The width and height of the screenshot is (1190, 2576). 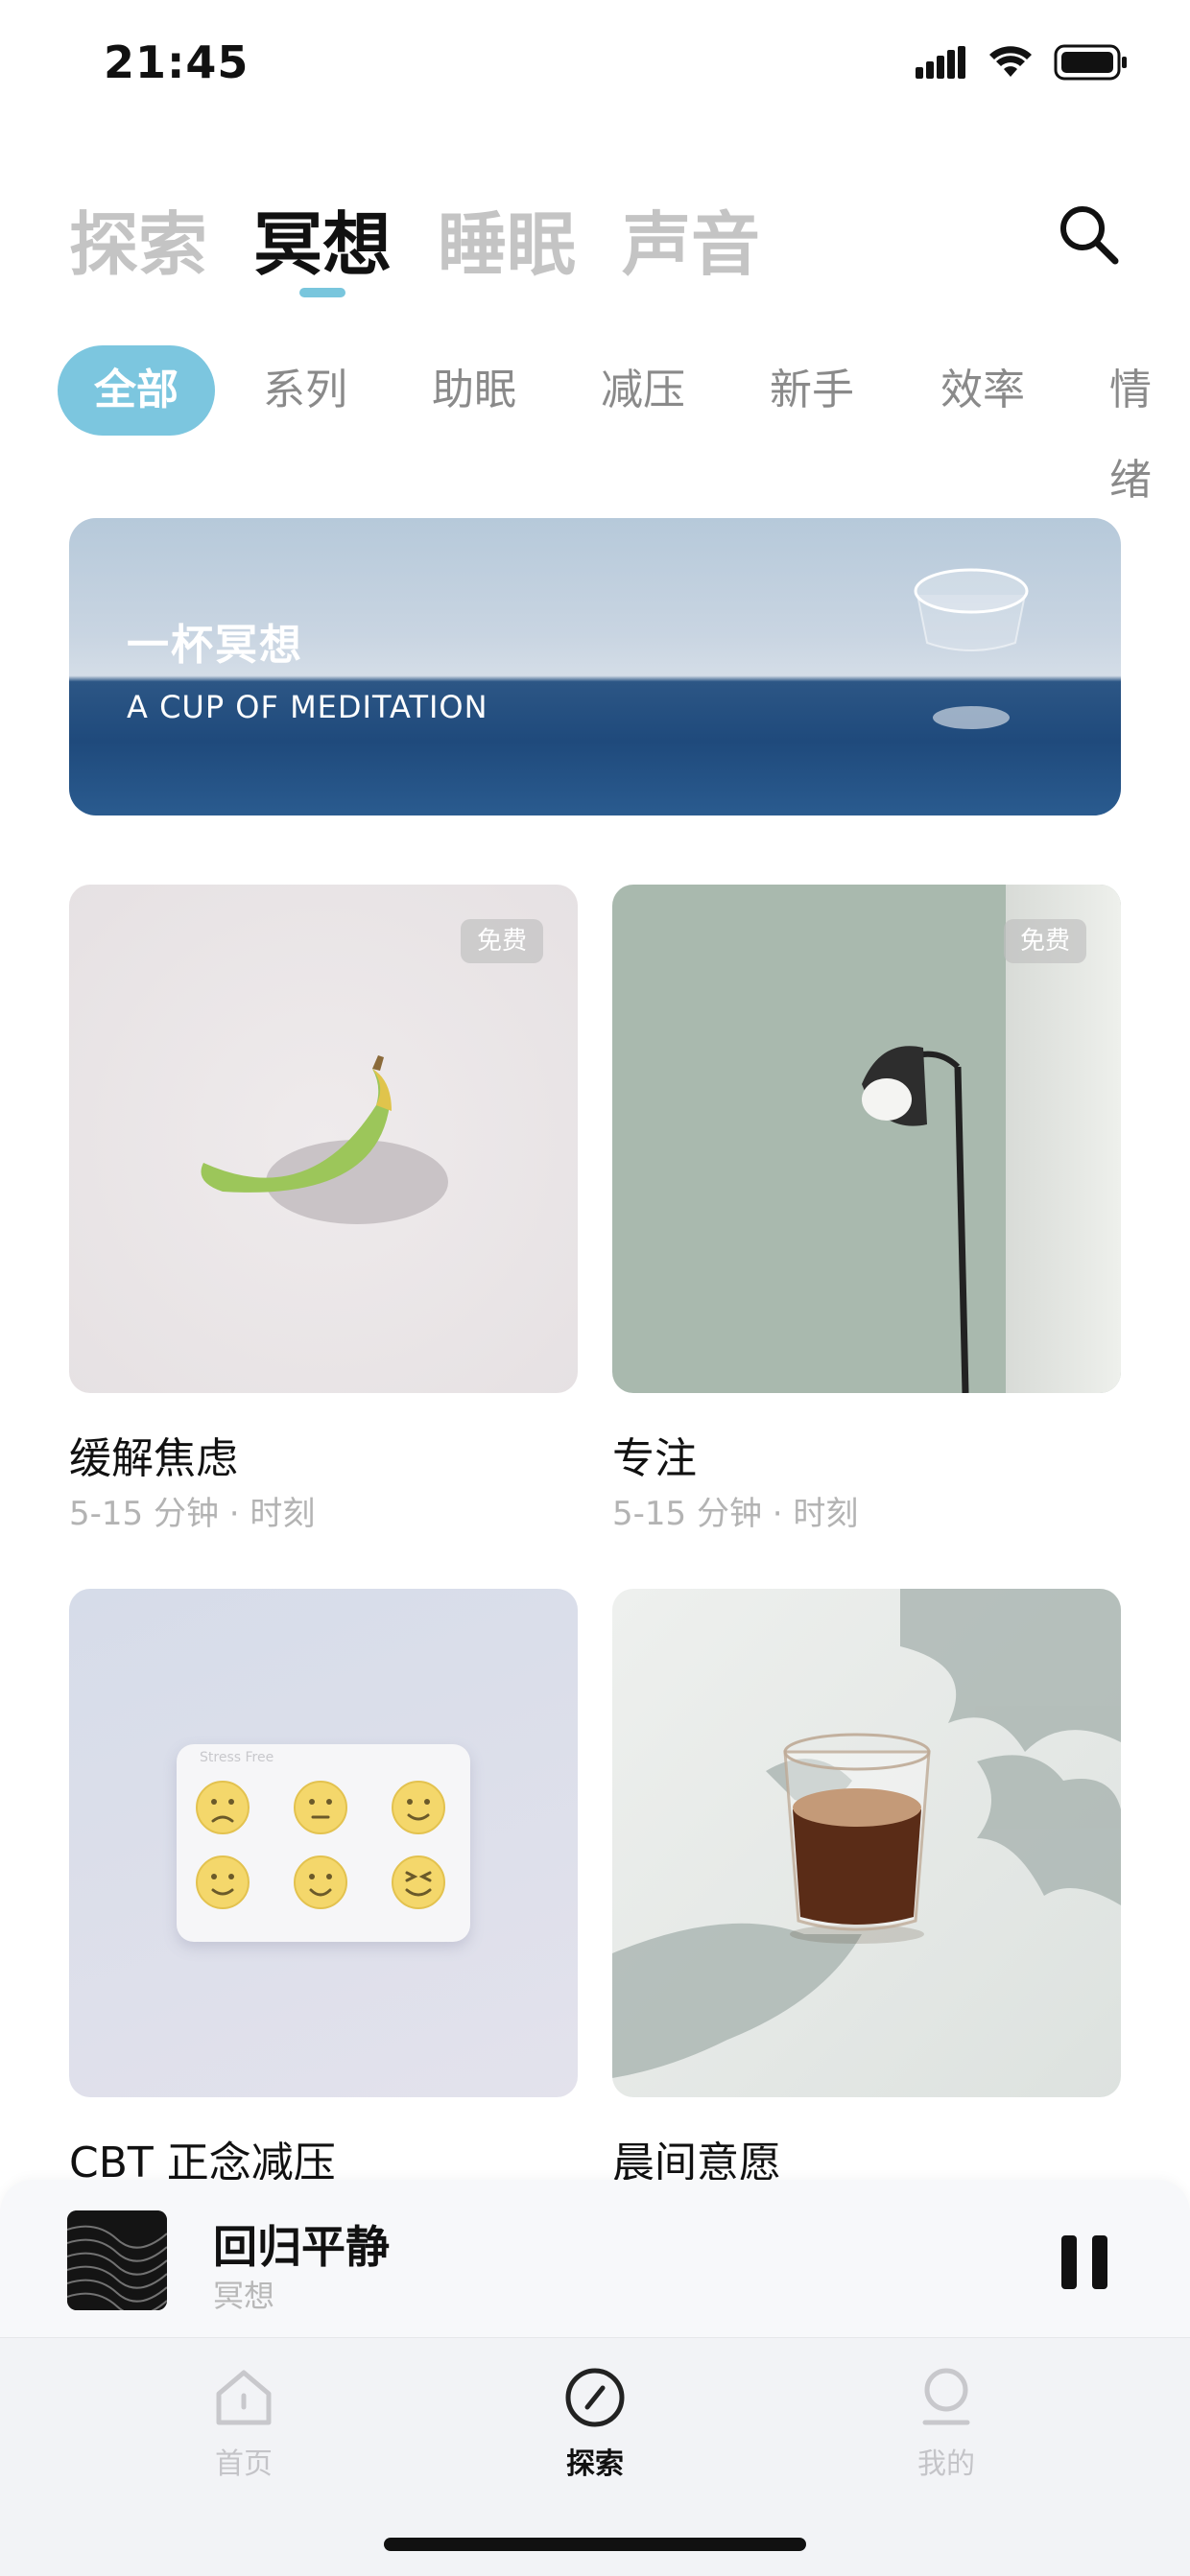 I want to click on tab-home: 首页, so click(x=244, y=2424).